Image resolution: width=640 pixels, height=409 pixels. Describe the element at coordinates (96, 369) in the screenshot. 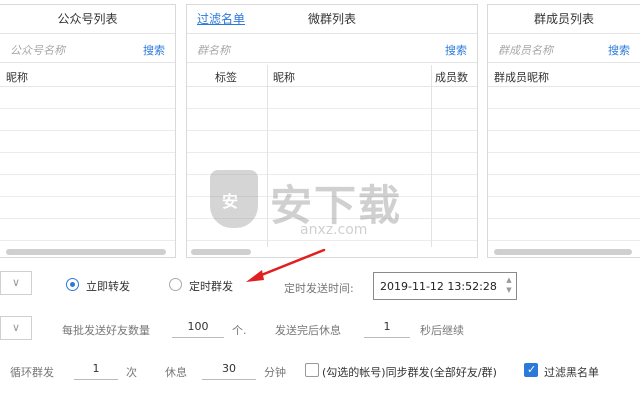

I see `loop-count-input: 1` at that location.